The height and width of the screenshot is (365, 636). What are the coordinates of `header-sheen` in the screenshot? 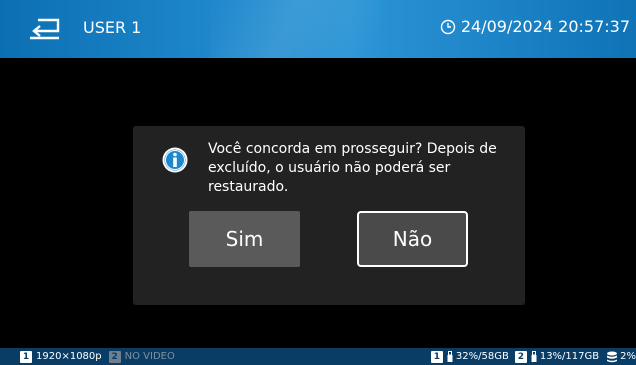 It's located at (295, 29).